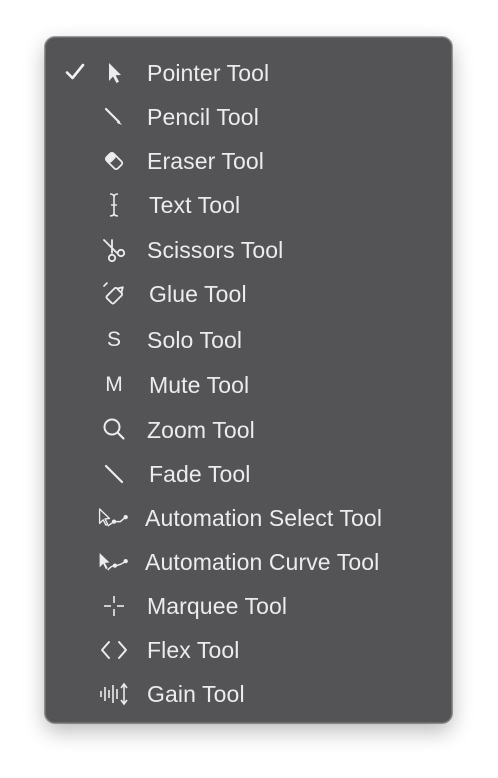  What do you see at coordinates (114, 650) in the screenshot?
I see `flex-icon` at bounding box center [114, 650].